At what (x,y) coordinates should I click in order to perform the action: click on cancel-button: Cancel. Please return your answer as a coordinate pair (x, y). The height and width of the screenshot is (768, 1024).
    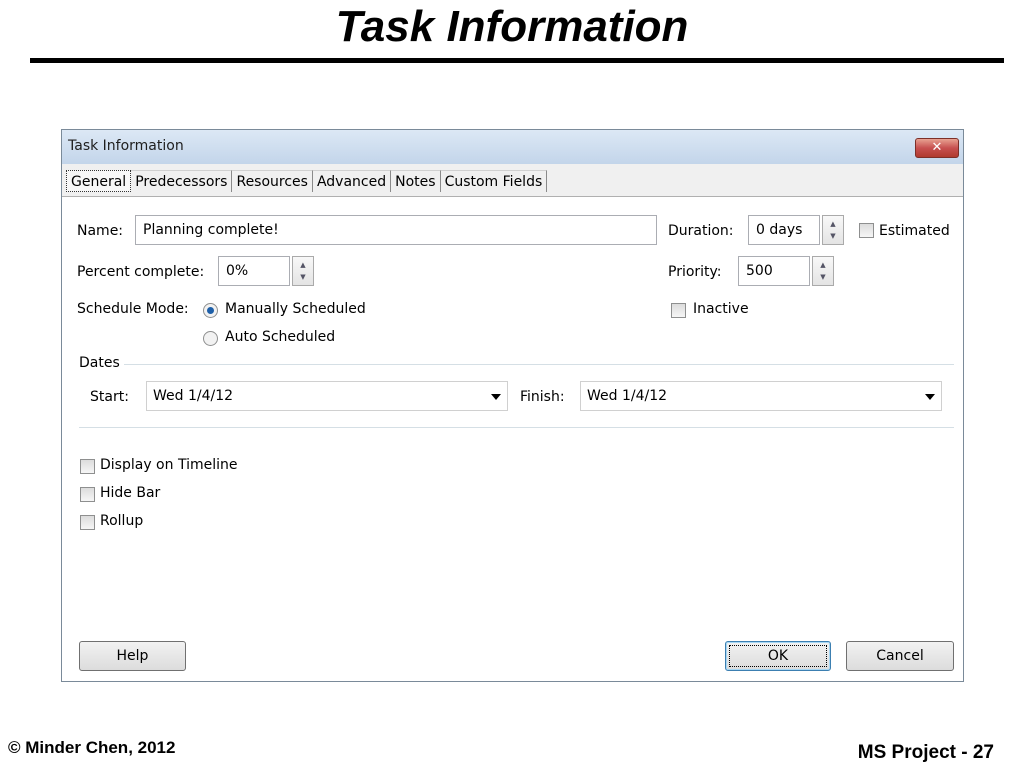
    Looking at the image, I should click on (900, 656).